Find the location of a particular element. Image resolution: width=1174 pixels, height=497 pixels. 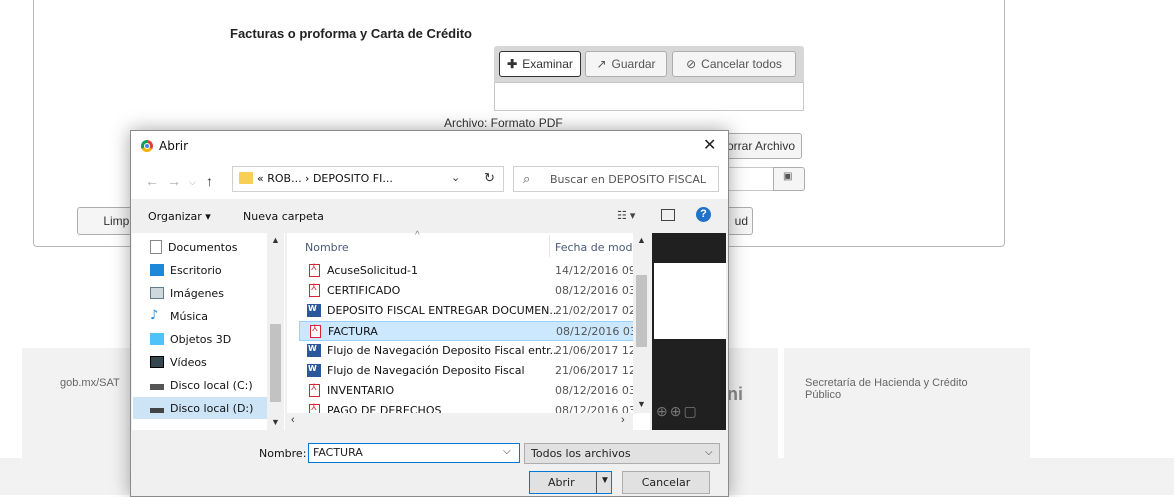

upload-button-group: ✚ Examinar ↗ Guardar ⊘ Cancelar todos is located at coordinates (649, 64).